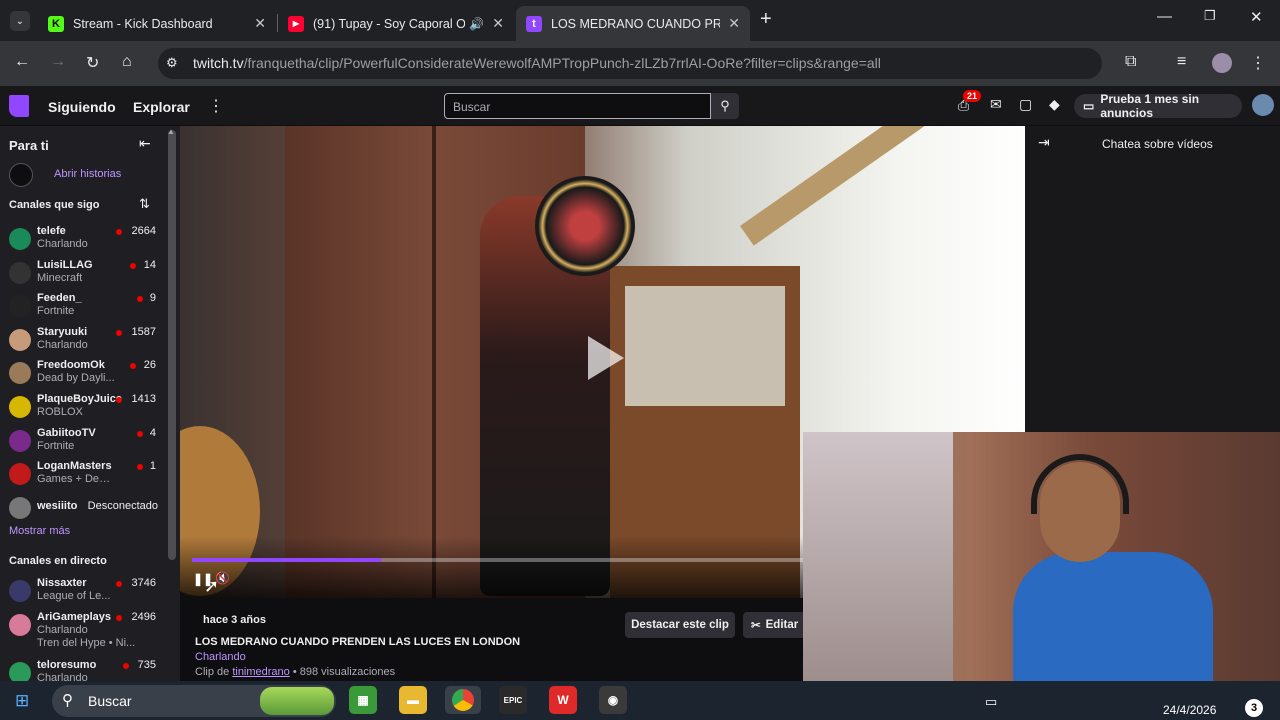 This screenshot has height=720, width=1280. What do you see at coordinates (22, 701) in the screenshot?
I see `windows-start-icon: ⊞` at bounding box center [22, 701].